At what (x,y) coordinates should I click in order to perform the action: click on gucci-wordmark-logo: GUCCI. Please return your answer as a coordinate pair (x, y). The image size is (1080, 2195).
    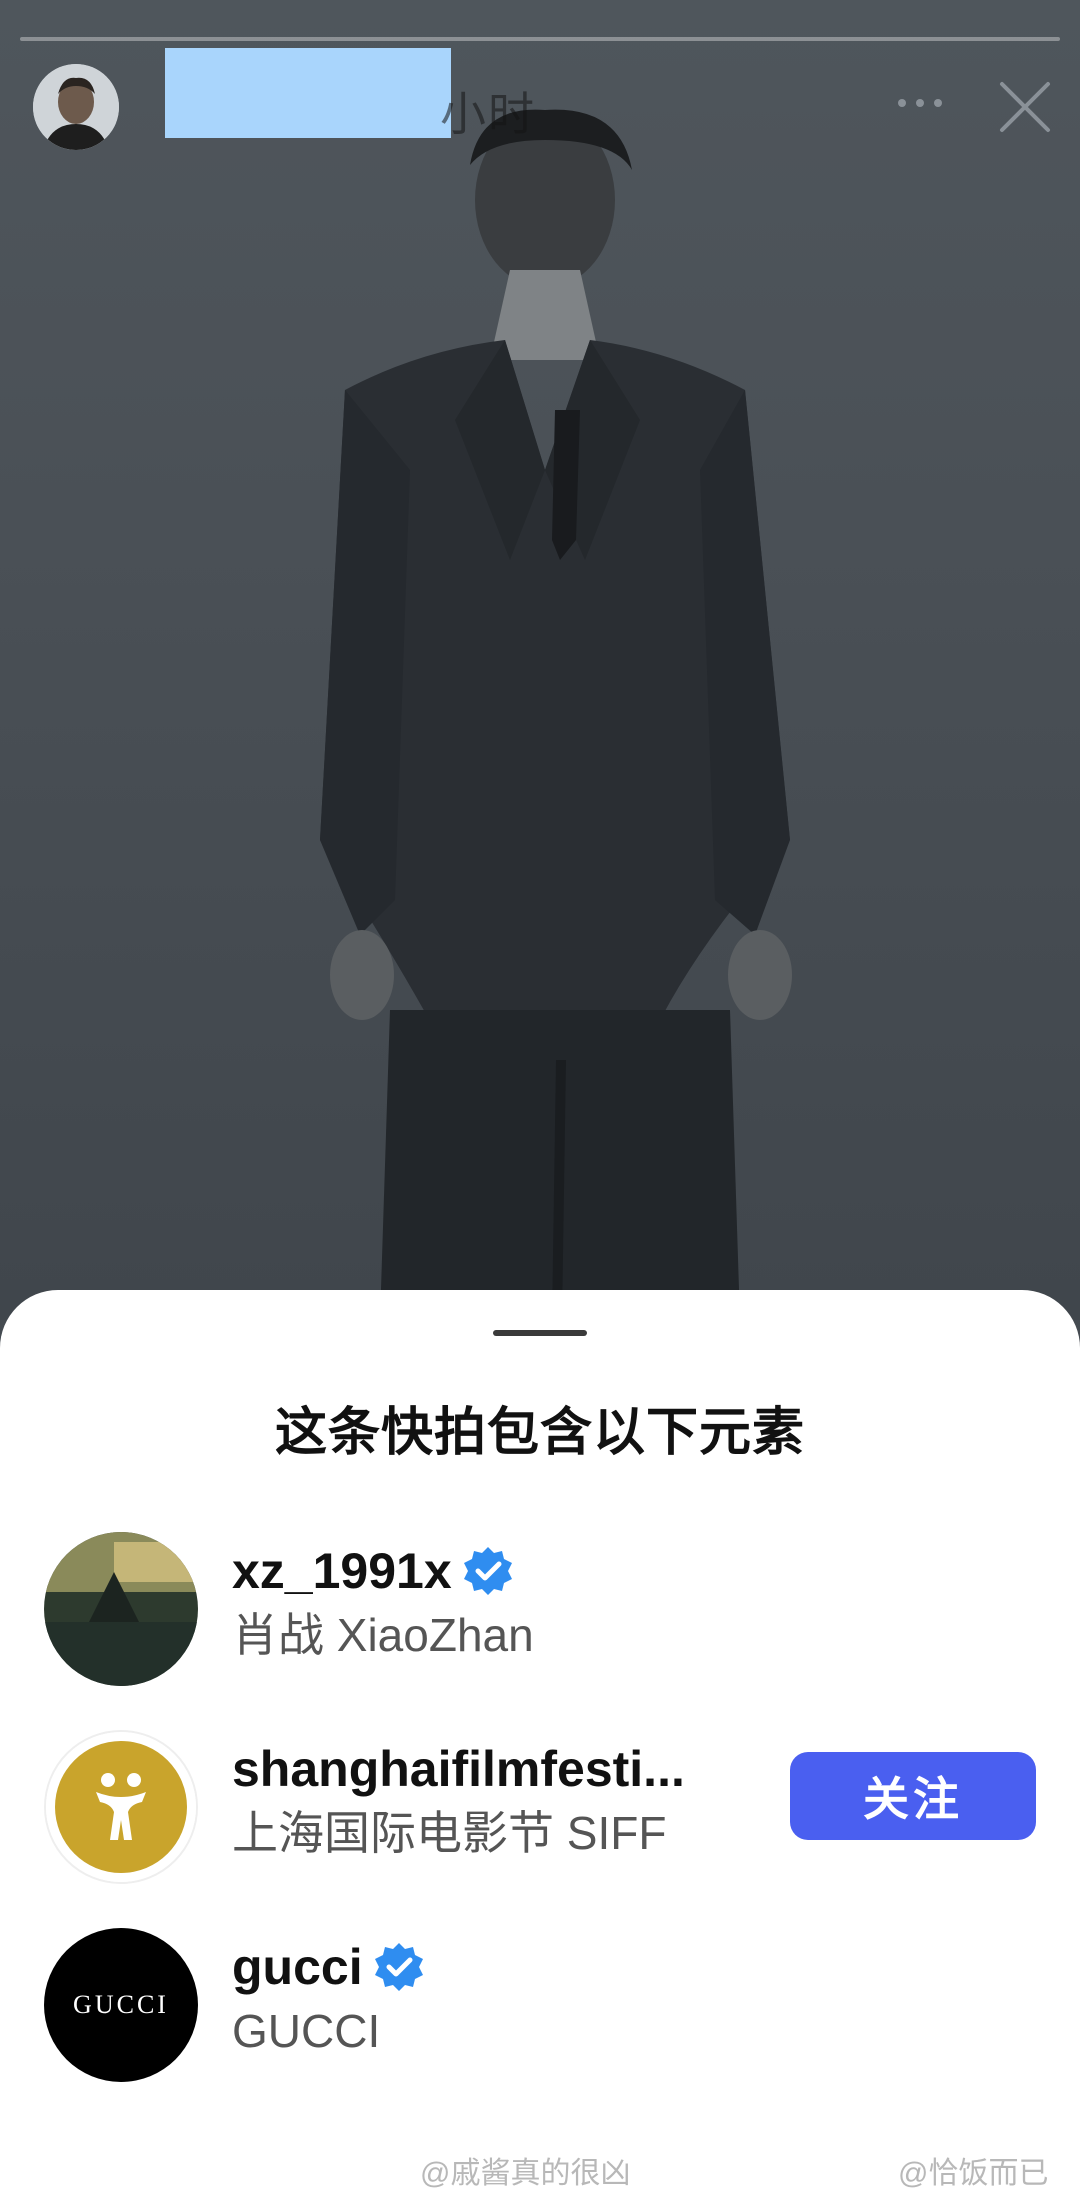
    Looking at the image, I should click on (121, 2004).